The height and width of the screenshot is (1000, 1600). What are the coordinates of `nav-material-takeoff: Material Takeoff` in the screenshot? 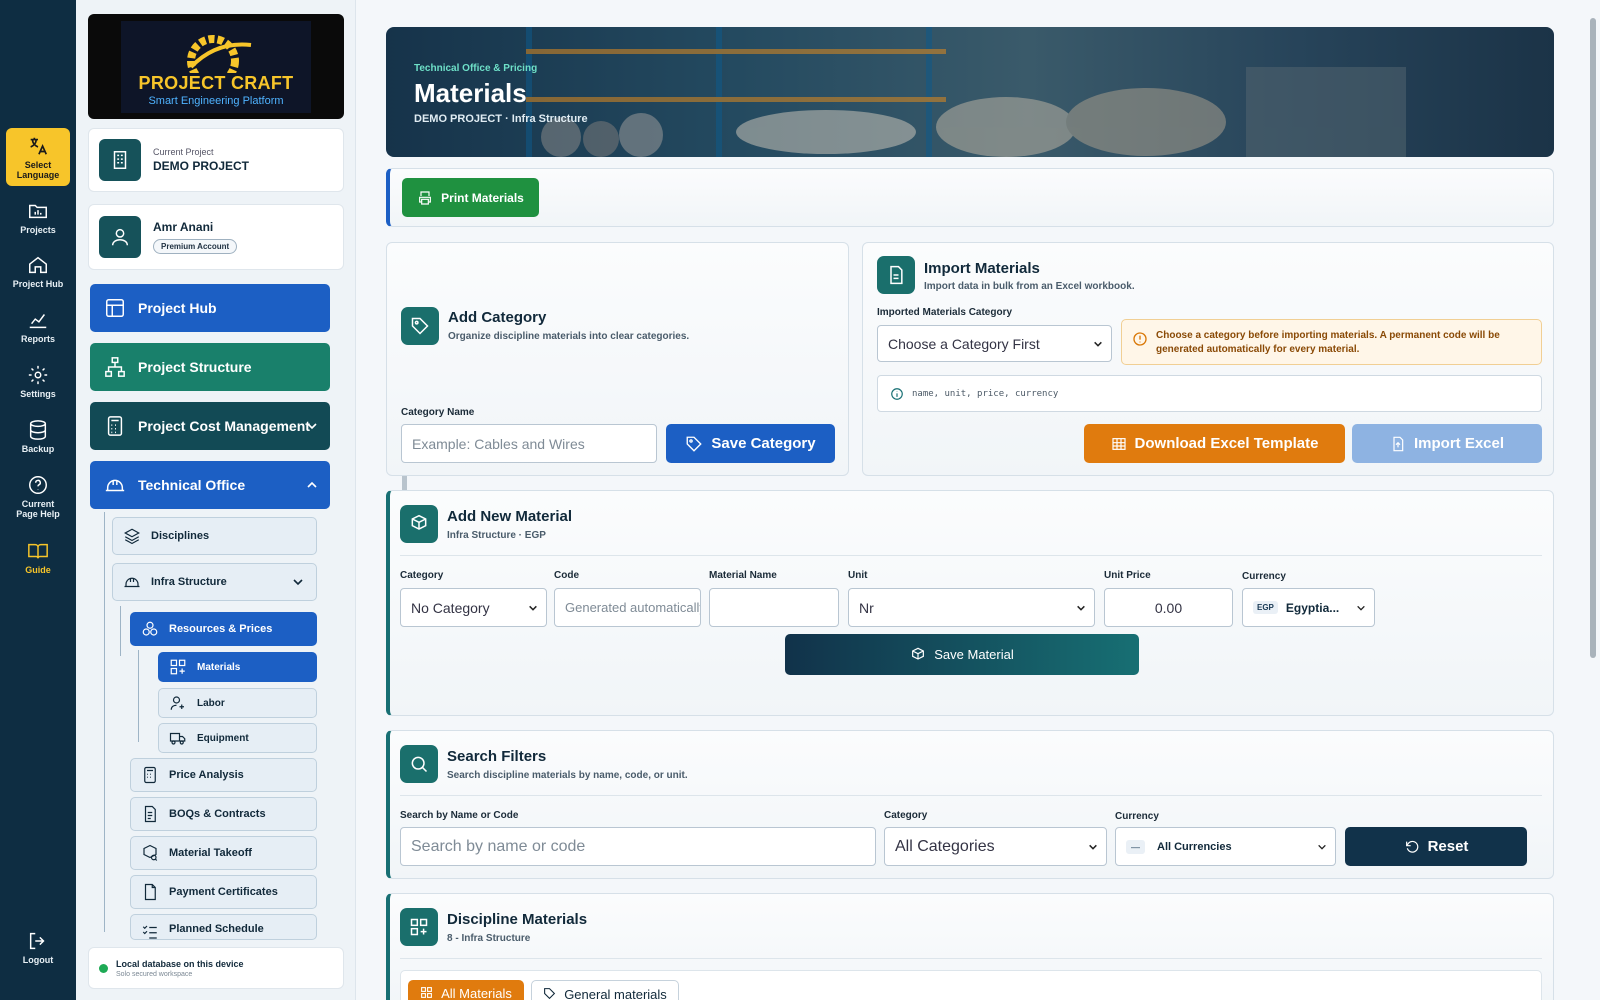 It's located at (223, 853).